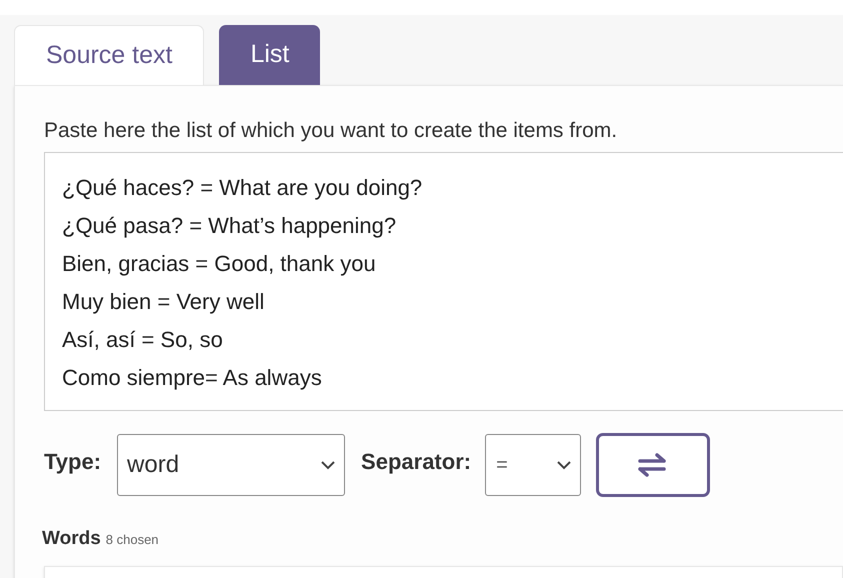  What do you see at coordinates (109, 55) in the screenshot?
I see `tab: Source text` at bounding box center [109, 55].